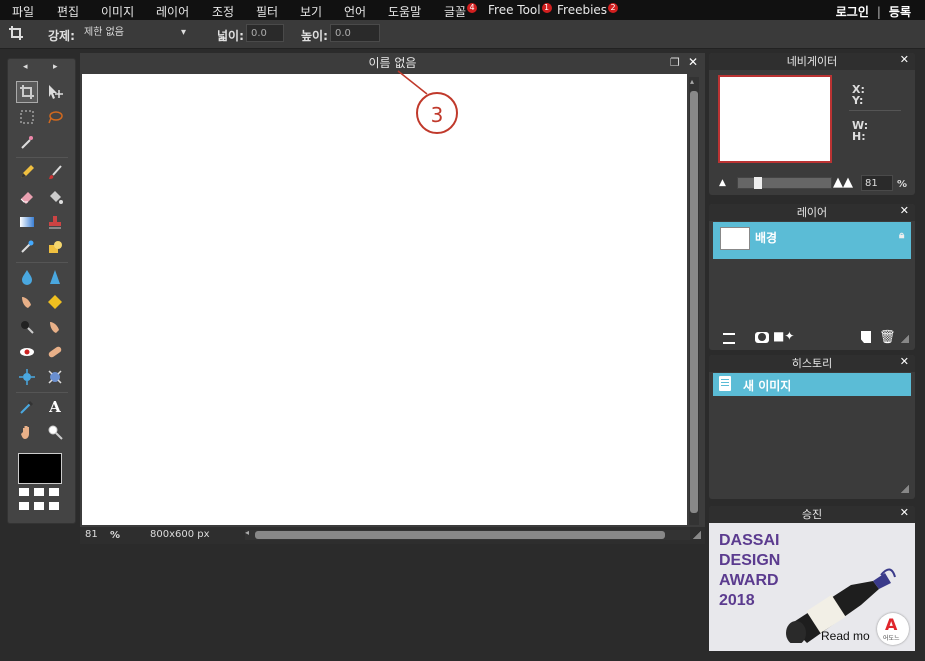 Image resolution: width=925 pixels, height=661 pixels. I want to click on history-panel: 히스토리 ✕ 새 이미지, so click(812, 427).